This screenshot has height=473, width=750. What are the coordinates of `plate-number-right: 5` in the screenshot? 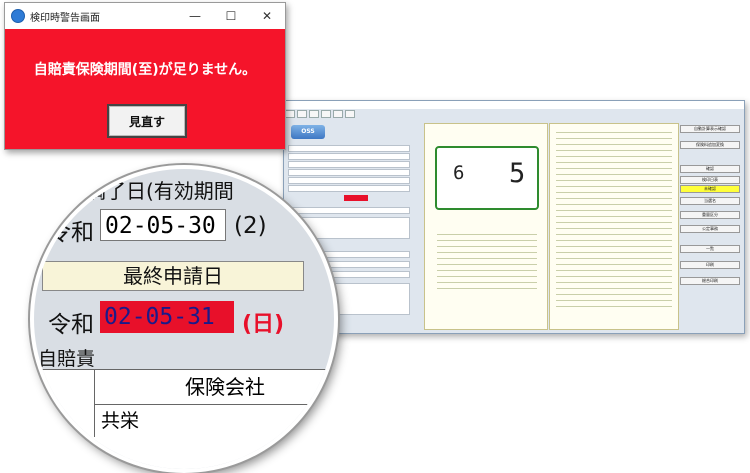 It's located at (517, 173).